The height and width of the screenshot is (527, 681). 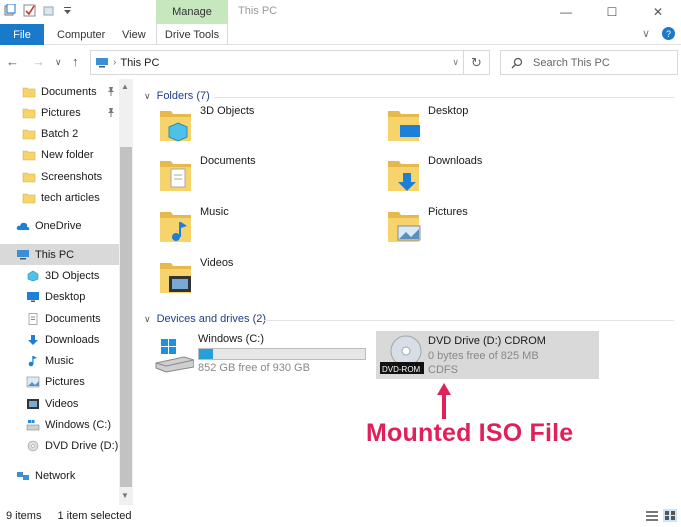 I want to click on sidebar-item-onedrive: OneDrive, so click(x=59, y=226).